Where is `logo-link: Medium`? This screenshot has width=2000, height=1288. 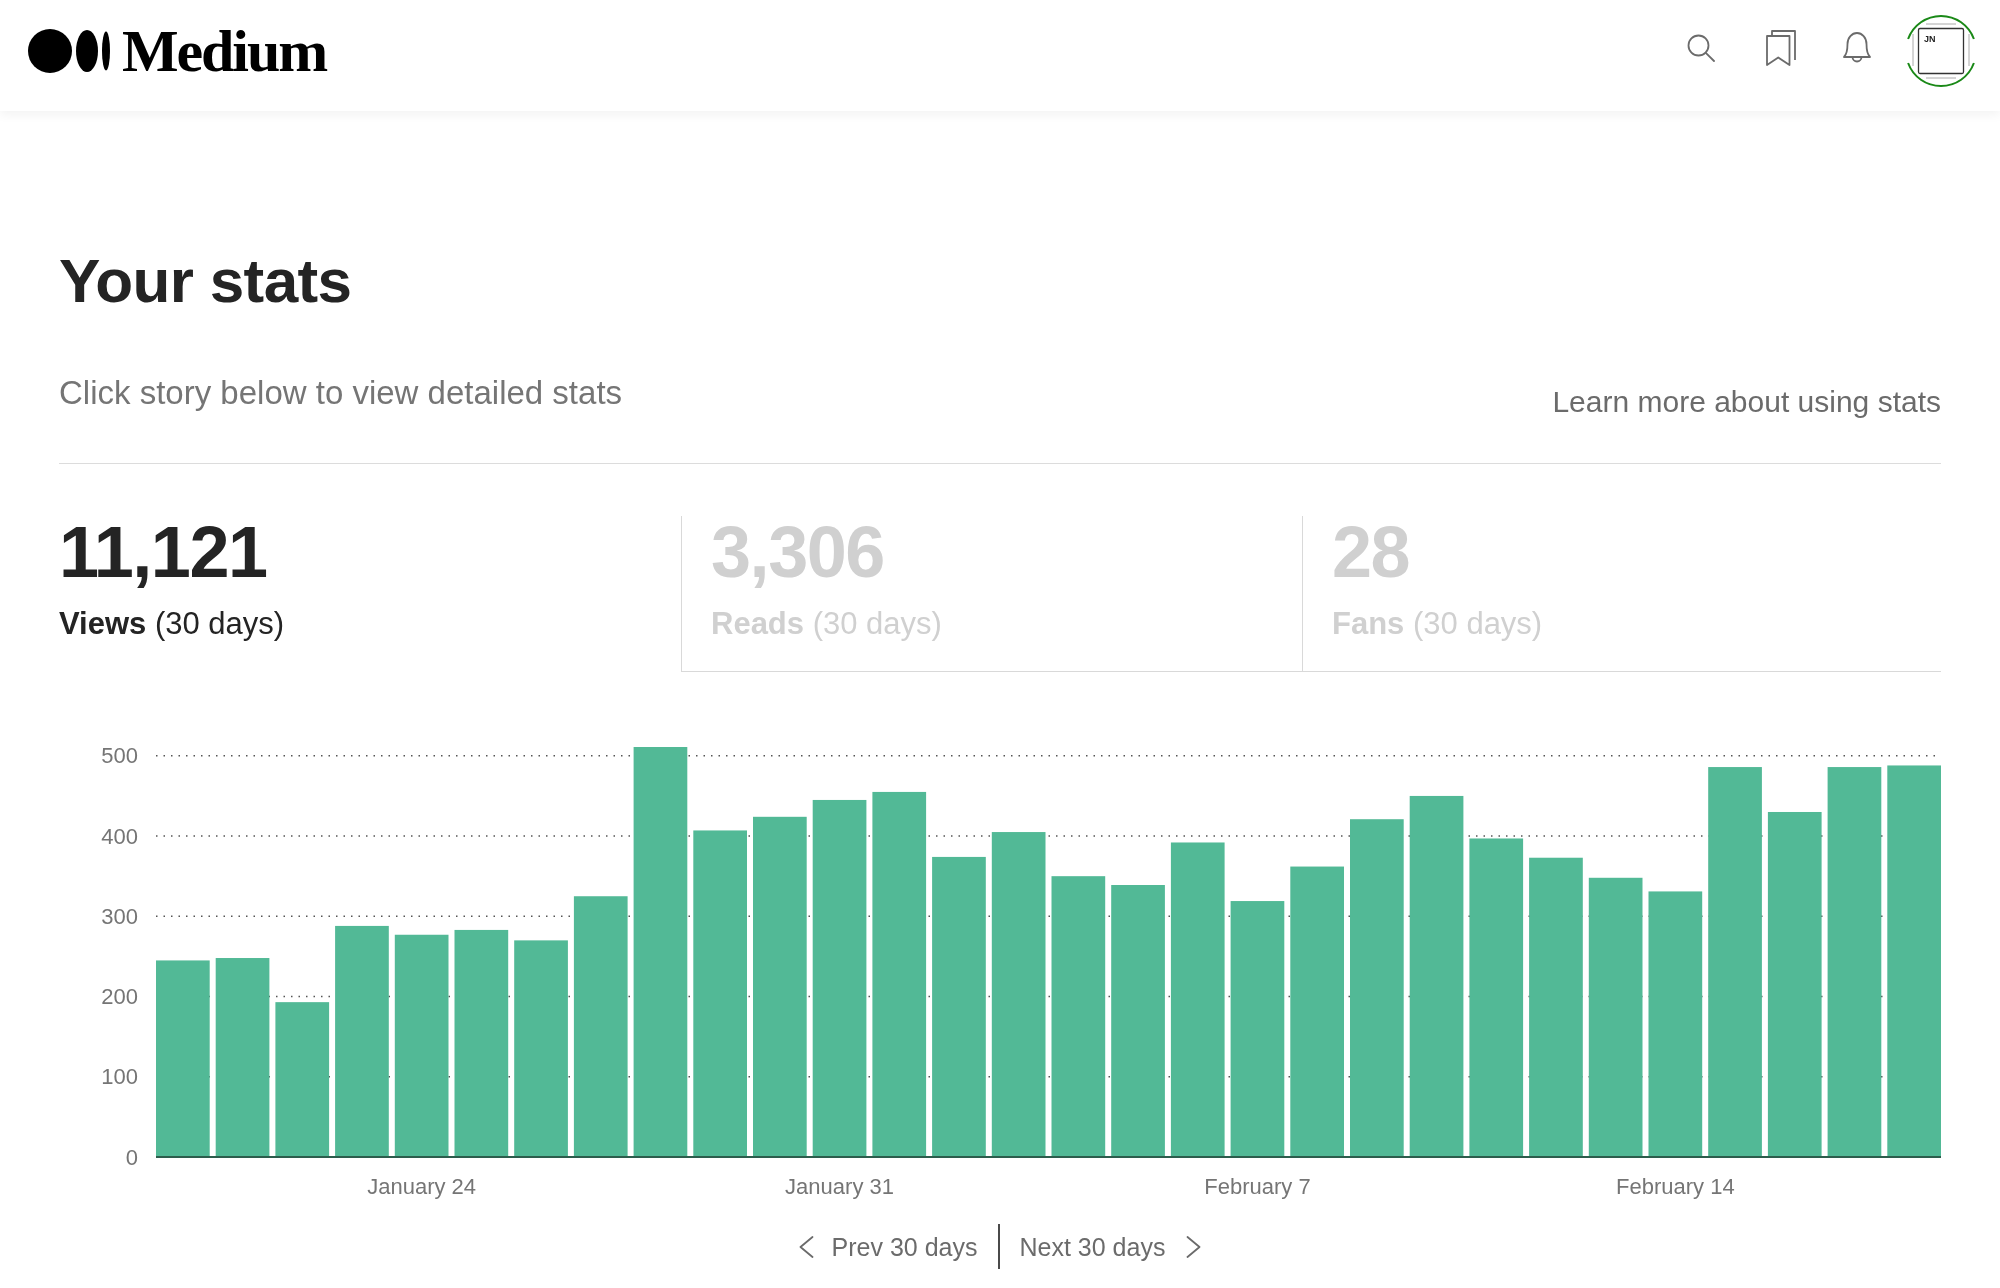 logo-link: Medium is located at coordinates (177, 50).